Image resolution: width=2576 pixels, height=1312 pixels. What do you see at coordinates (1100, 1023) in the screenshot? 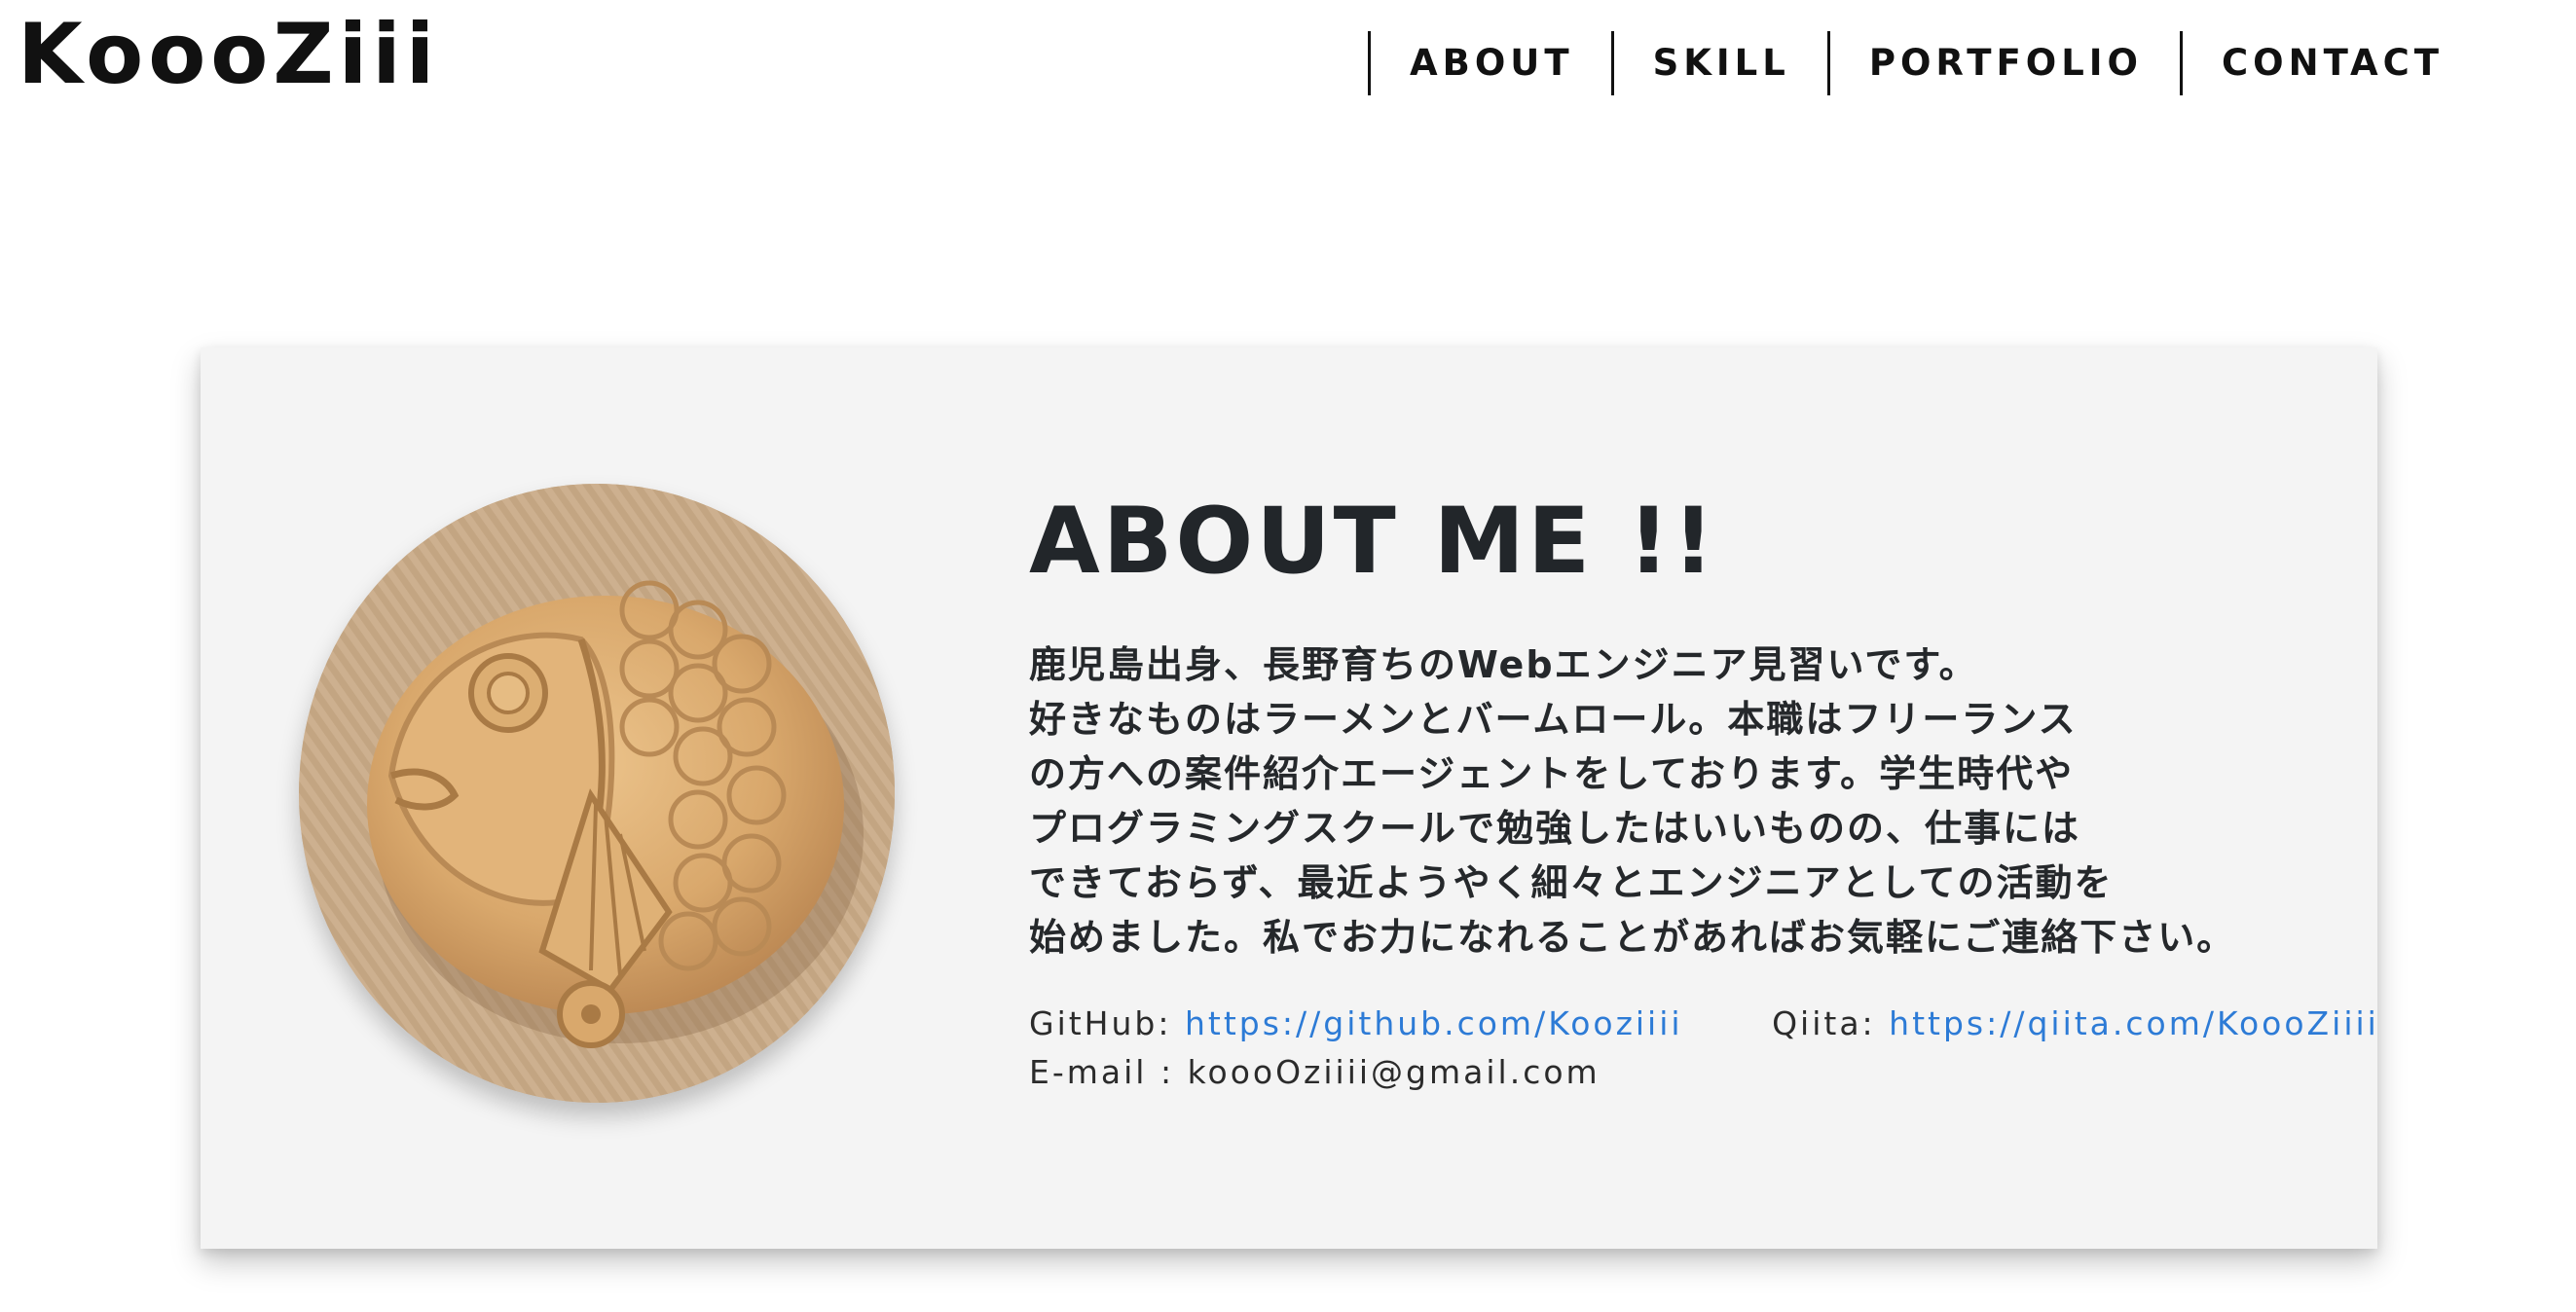
I see `github-label: GitHub:` at bounding box center [1100, 1023].